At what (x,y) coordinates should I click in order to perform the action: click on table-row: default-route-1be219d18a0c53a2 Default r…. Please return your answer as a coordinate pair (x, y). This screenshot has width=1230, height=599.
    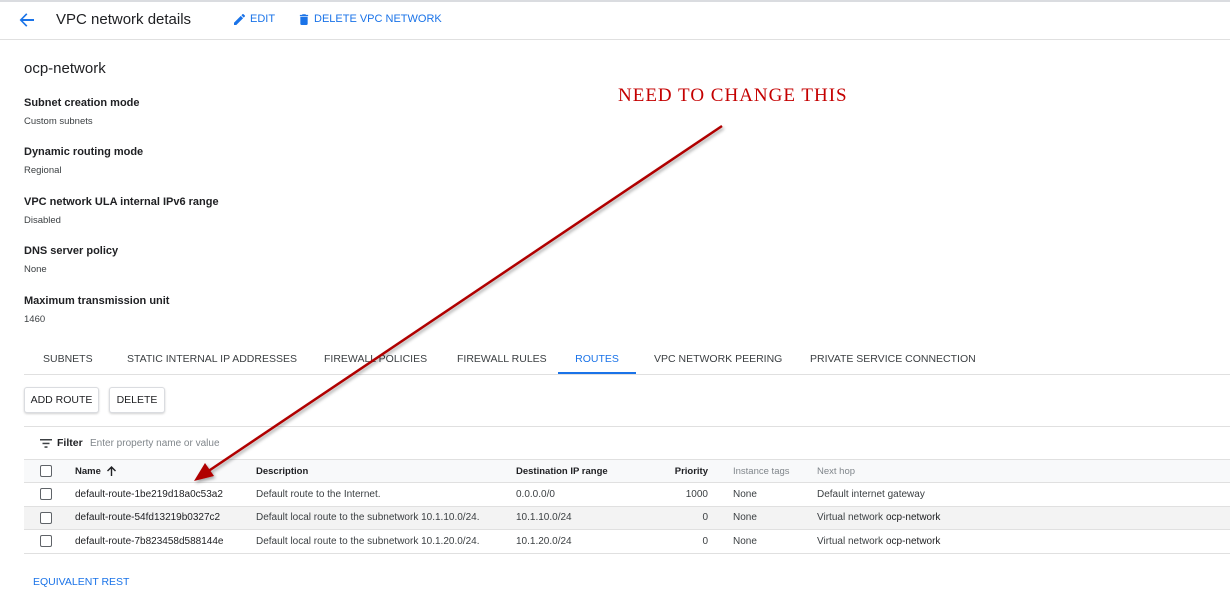
    Looking at the image, I should click on (627, 495).